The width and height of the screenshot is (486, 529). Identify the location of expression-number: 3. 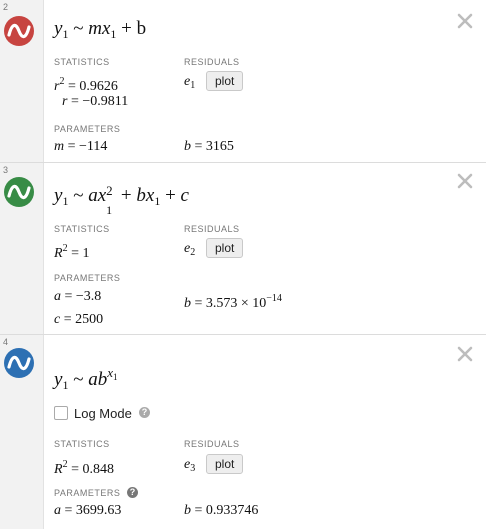
(6, 170).